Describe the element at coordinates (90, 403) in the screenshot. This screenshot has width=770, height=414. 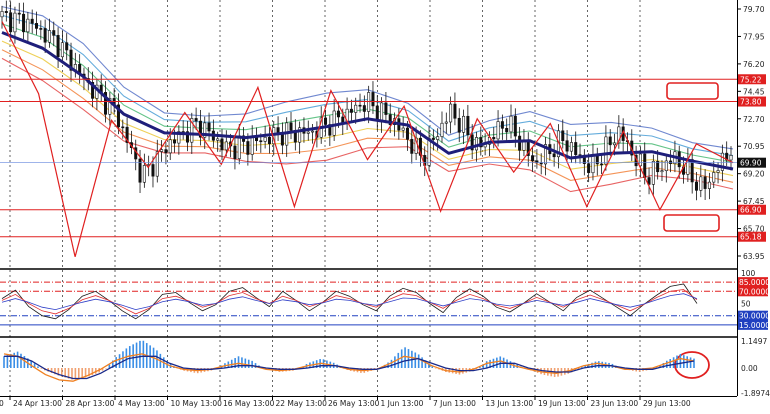
I see `x-tick-label: 28 Apr 13:00` at that location.